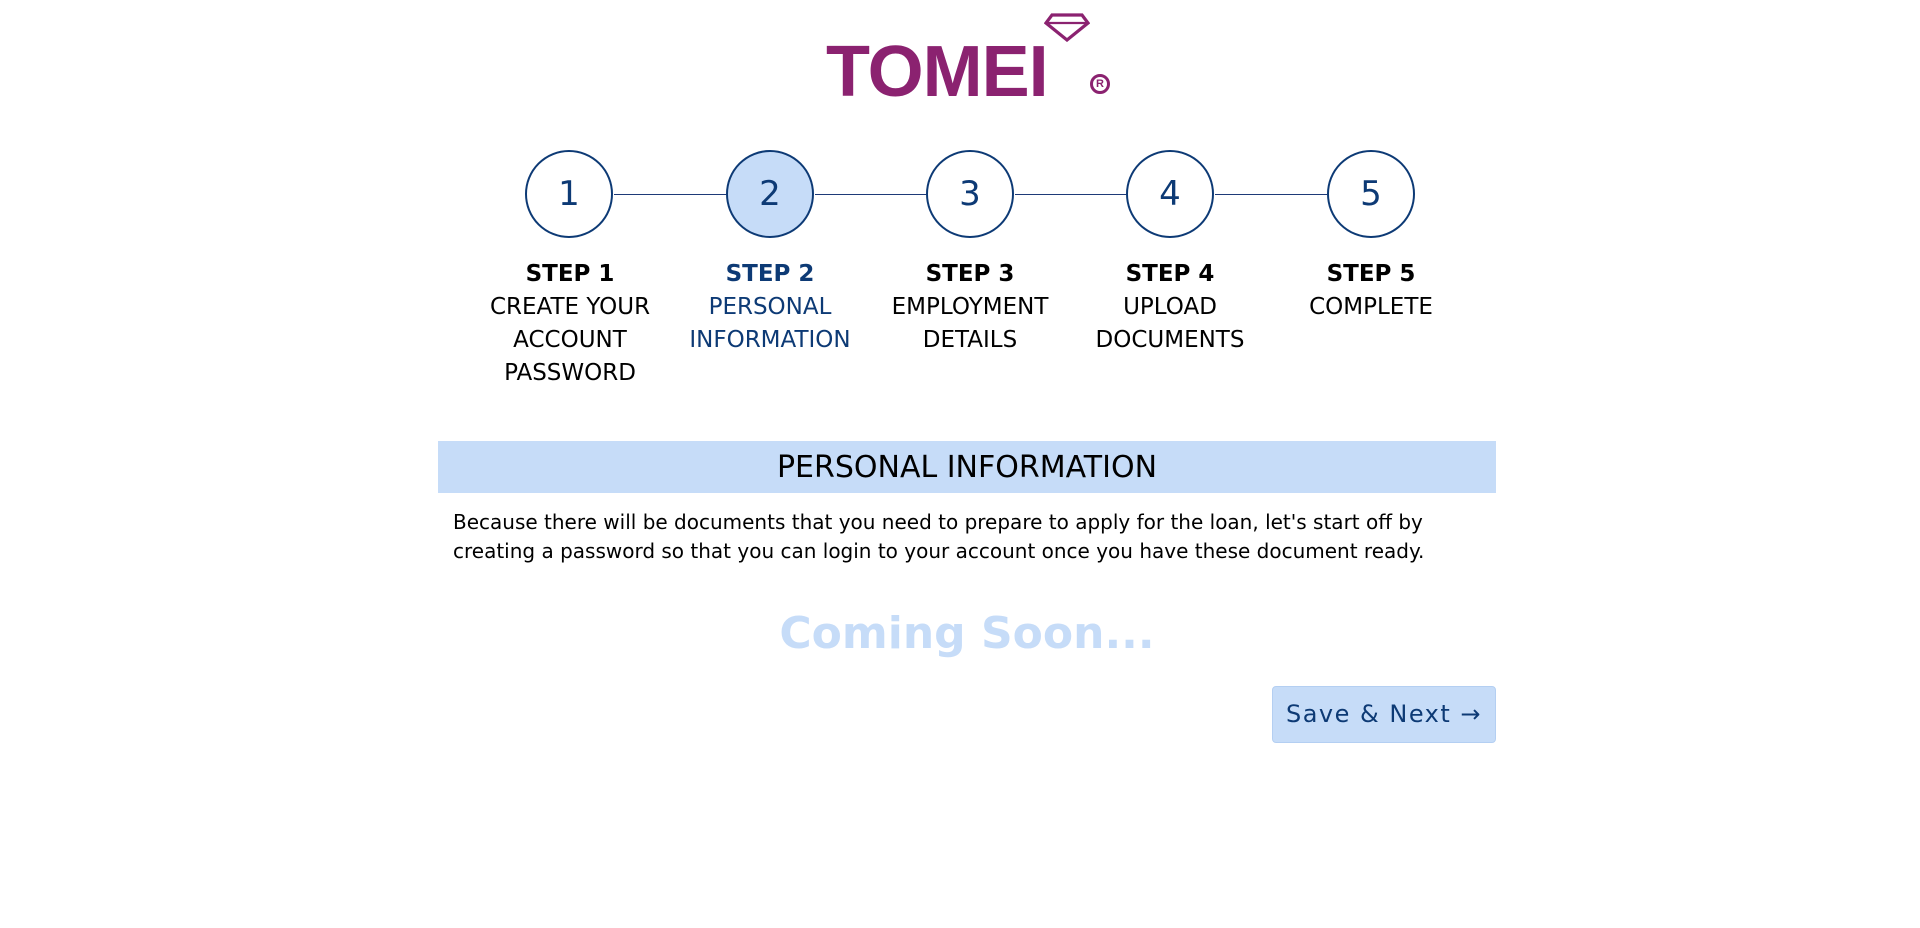 This screenshot has height=928, width=1920. What do you see at coordinates (1384, 714) in the screenshot?
I see `save-next-button: Save & Next →` at bounding box center [1384, 714].